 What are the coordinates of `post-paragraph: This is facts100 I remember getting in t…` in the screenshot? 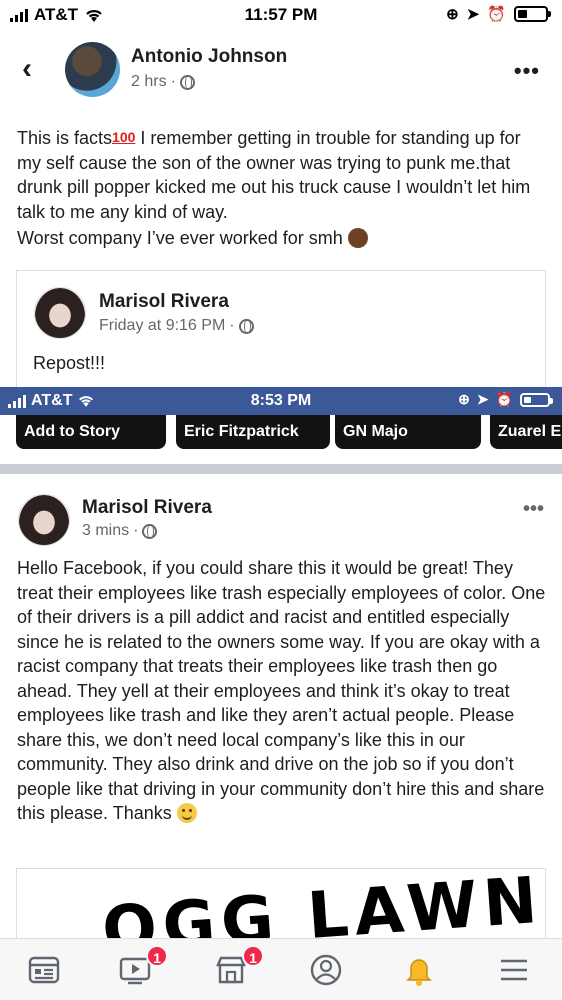 It's located at (282, 174).